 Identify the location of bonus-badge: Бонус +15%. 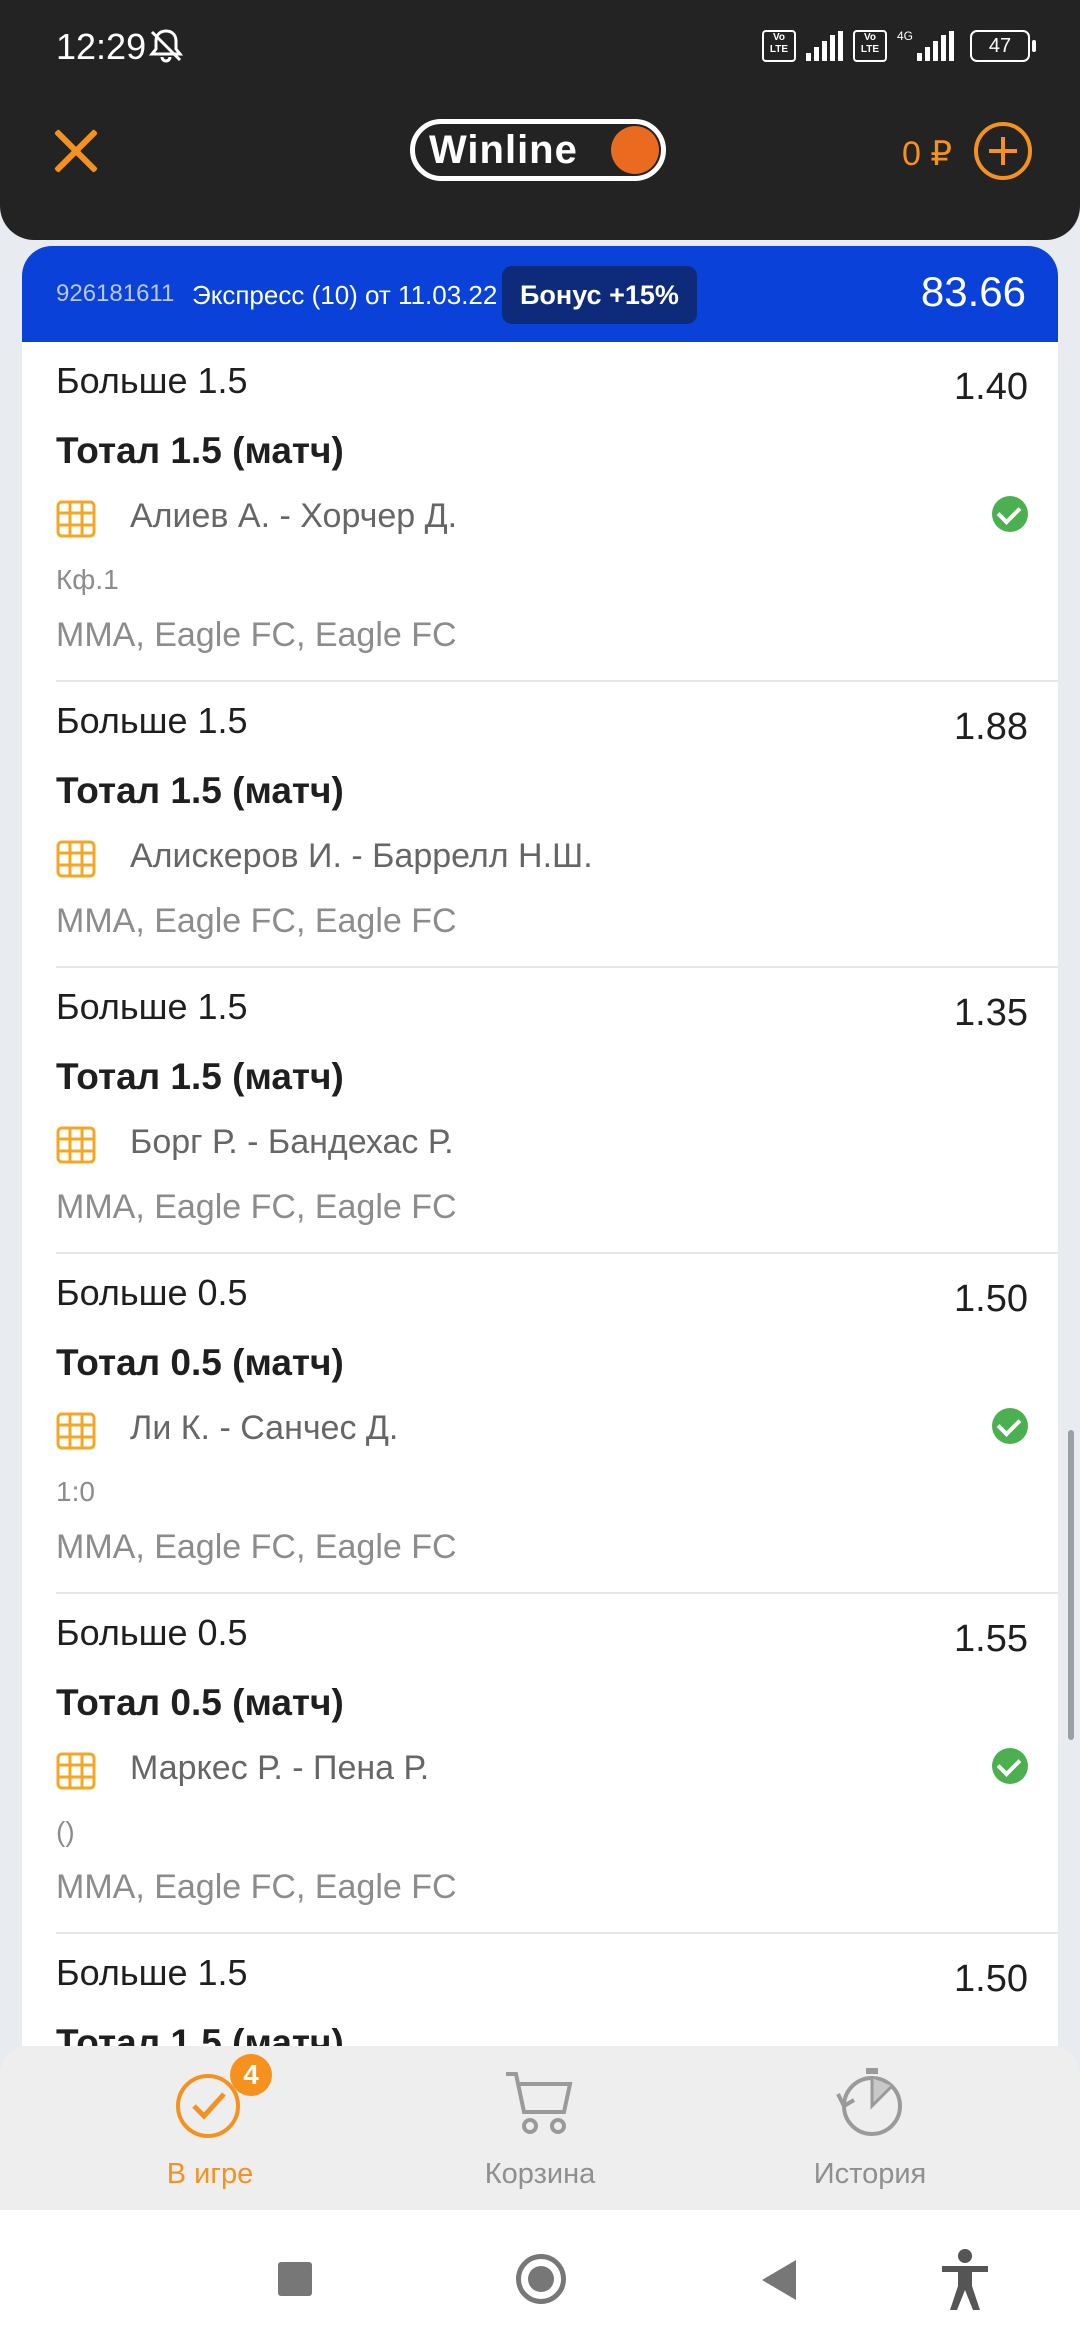
(599, 295).